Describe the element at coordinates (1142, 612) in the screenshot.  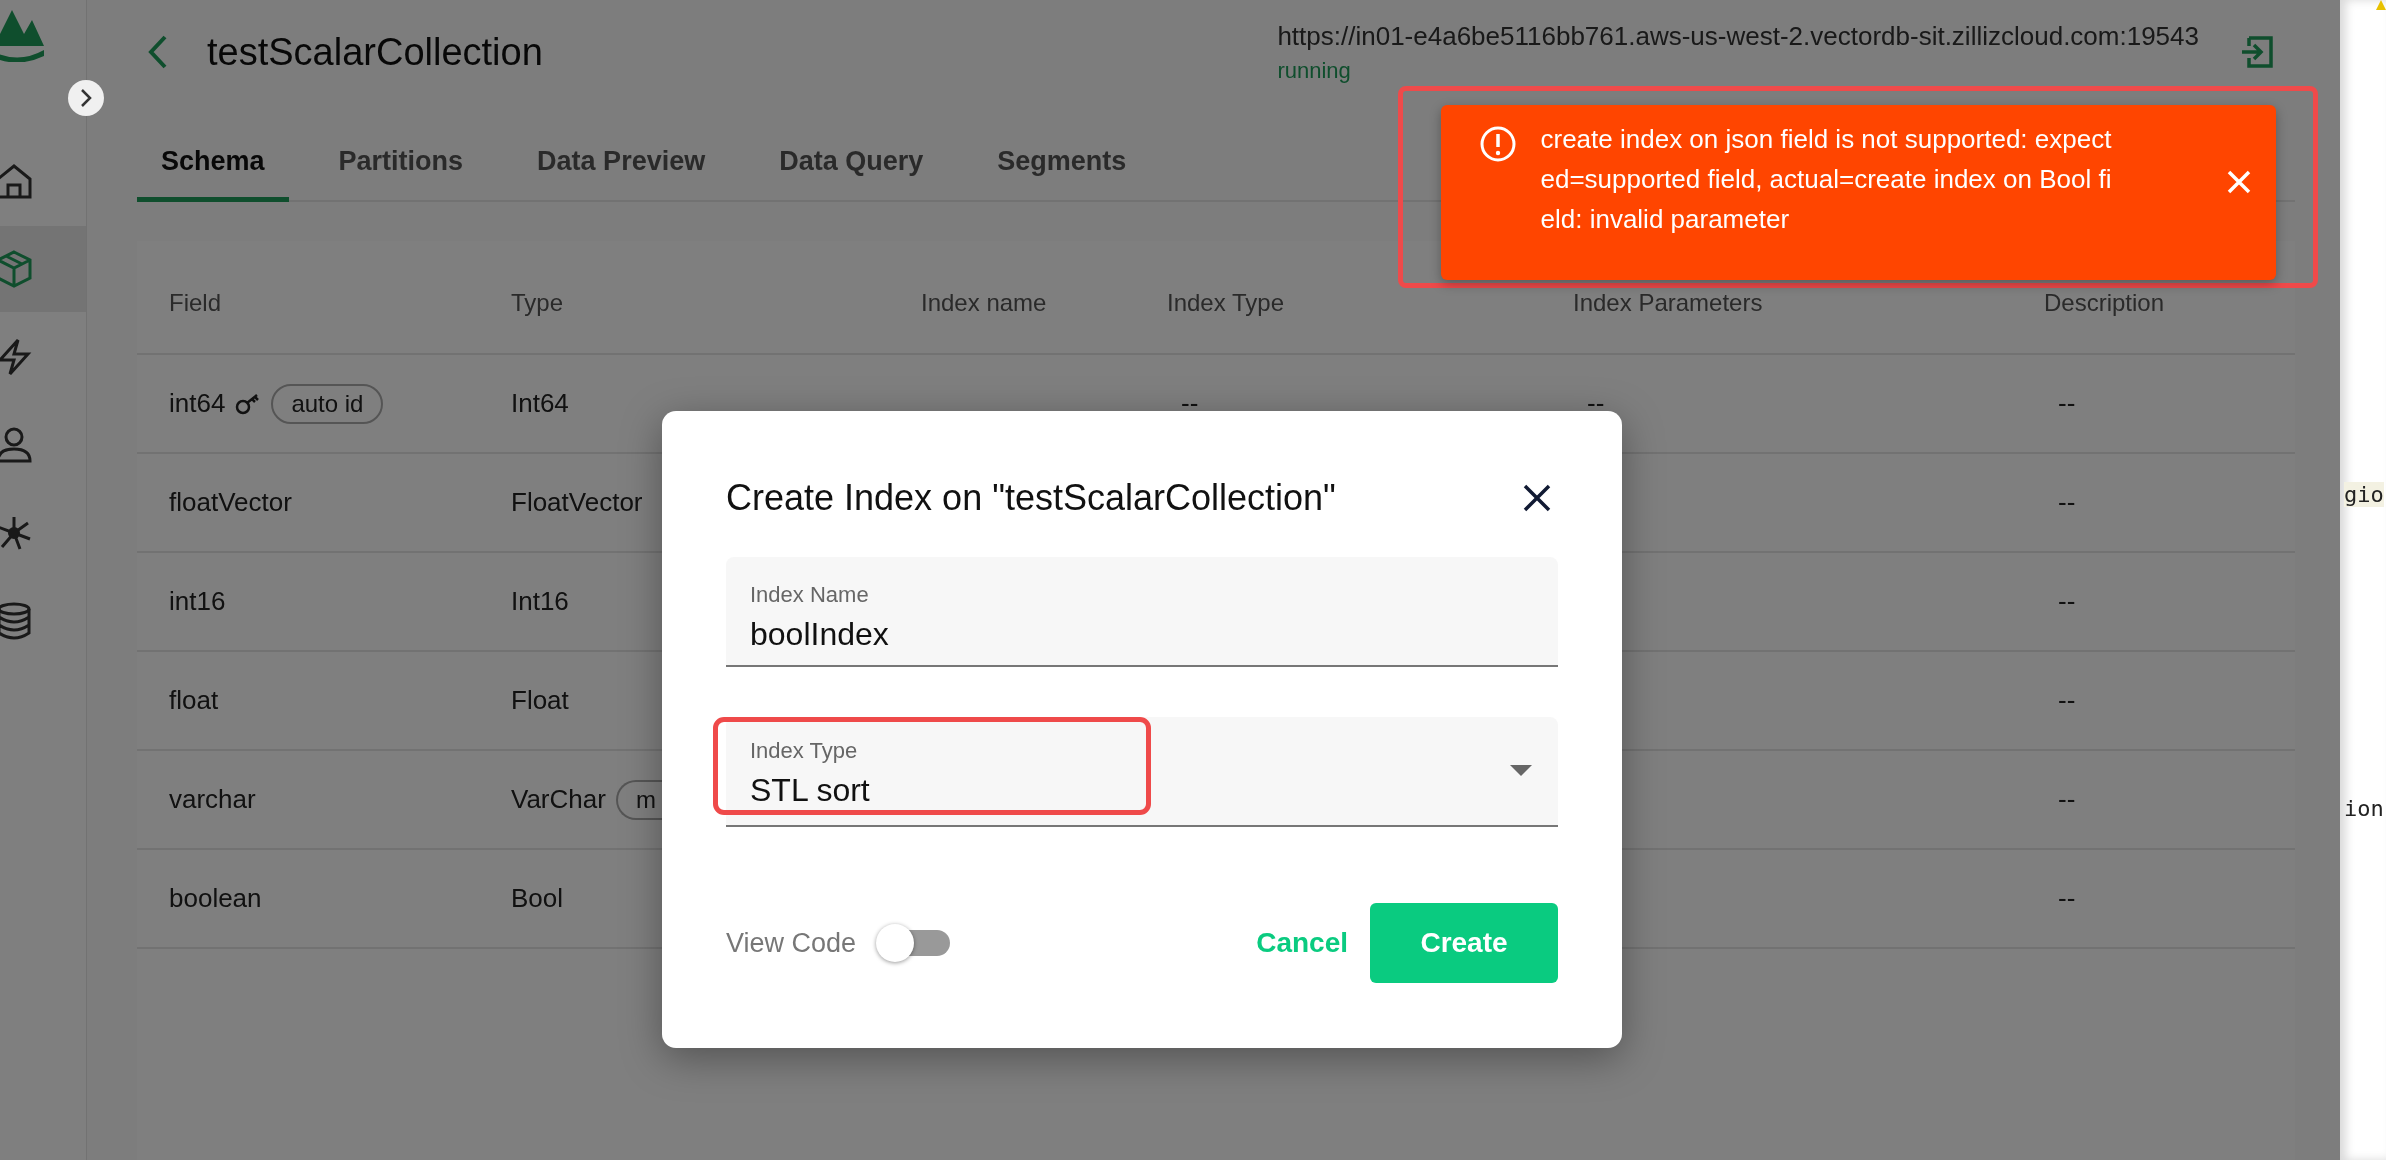
I see `input-field: Index Name boolIndex` at that location.